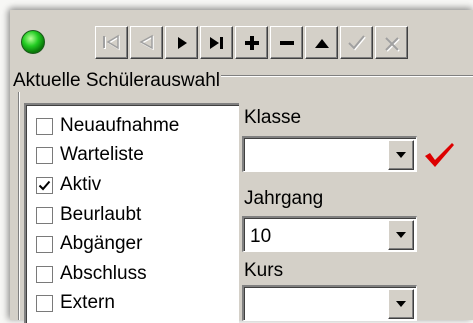 The height and width of the screenshot is (323, 473). I want to click on previous-record-icon, so click(146, 42).